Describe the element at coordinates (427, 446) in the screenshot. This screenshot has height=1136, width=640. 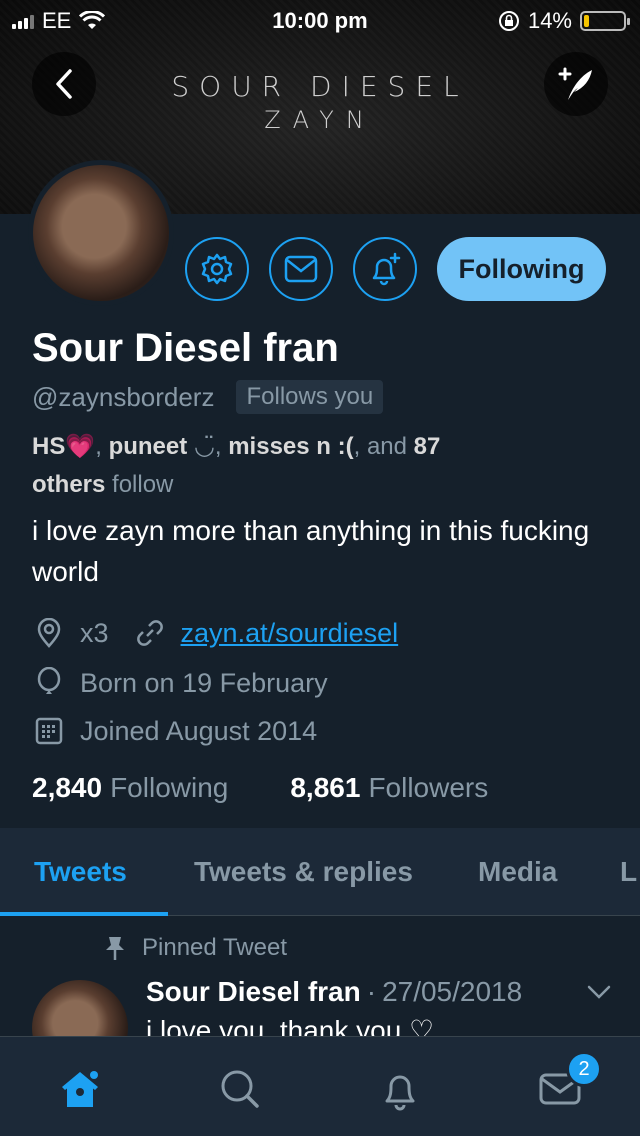
I see `others-count: 87` at that location.